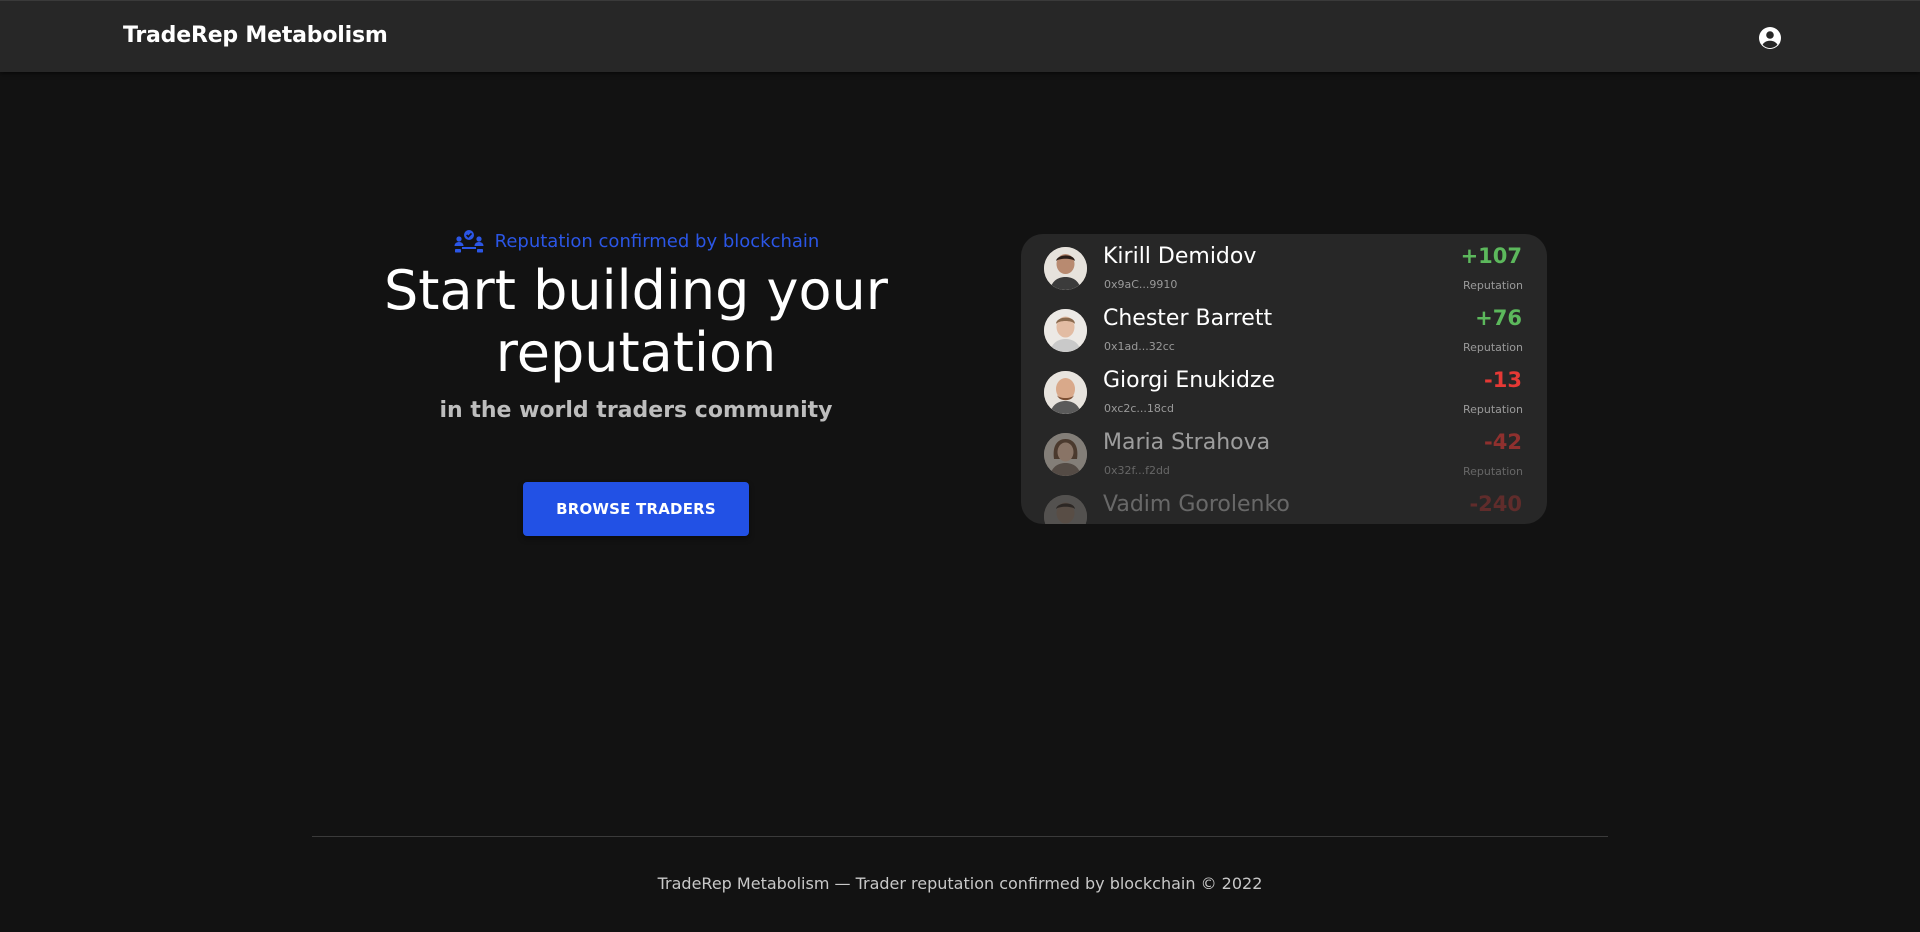 The width and height of the screenshot is (1920, 932). What do you see at coordinates (1139, 408) in the screenshot?
I see `trader-address: 0xc2c...18cd` at bounding box center [1139, 408].